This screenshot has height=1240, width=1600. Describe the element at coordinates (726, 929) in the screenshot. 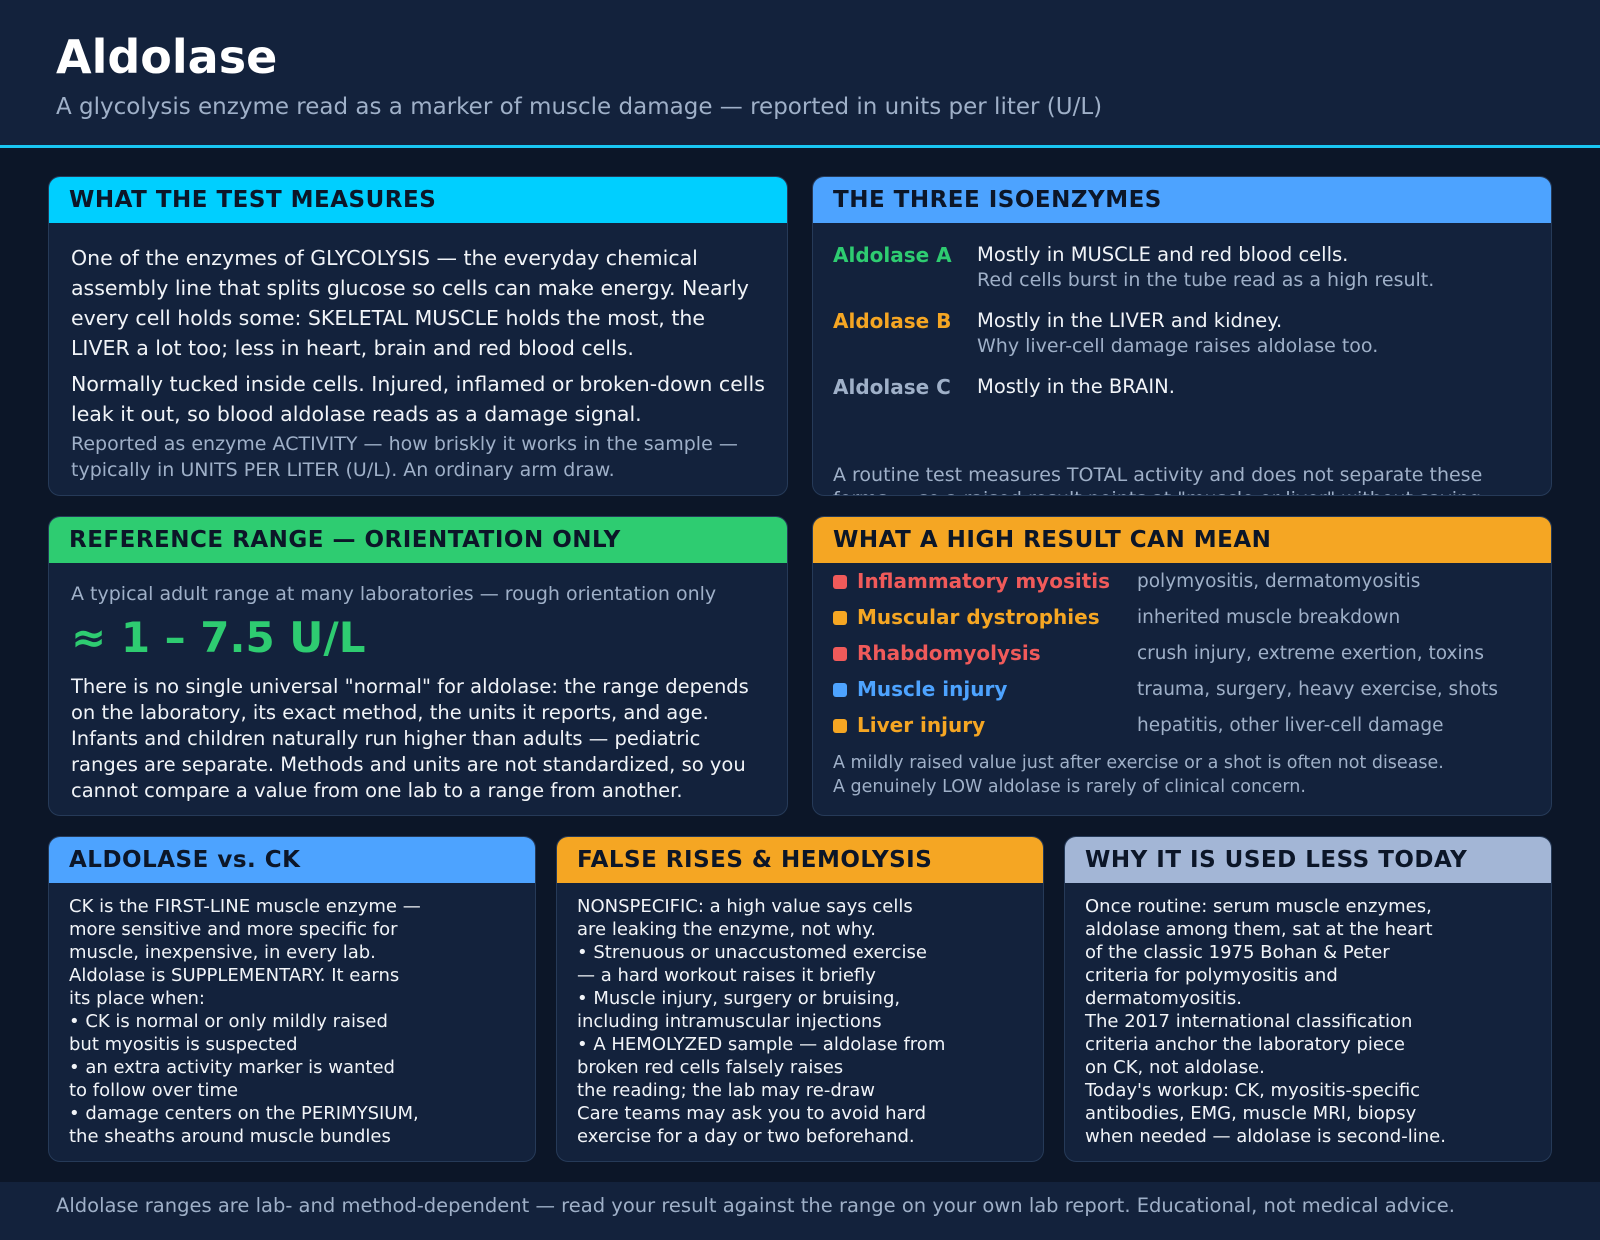

I see `card-line: are leaking the enzyme, not why.` at that location.